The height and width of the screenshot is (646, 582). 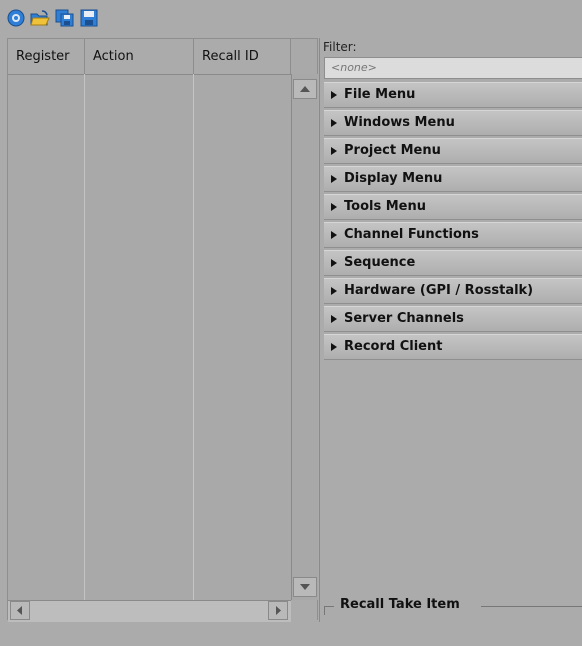 I want to click on save-all-icon, so click(x=64, y=18).